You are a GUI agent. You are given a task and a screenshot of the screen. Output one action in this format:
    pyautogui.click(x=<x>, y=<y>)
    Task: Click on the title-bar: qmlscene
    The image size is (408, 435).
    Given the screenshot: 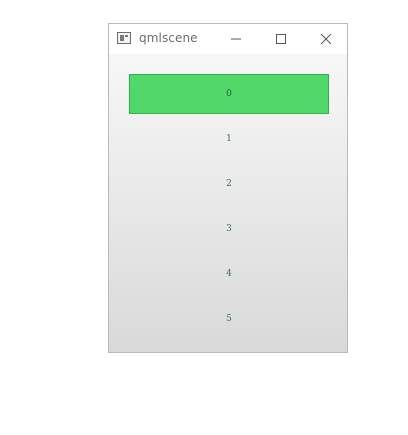 What is the action you would take?
    pyautogui.click(x=228, y=39)
    